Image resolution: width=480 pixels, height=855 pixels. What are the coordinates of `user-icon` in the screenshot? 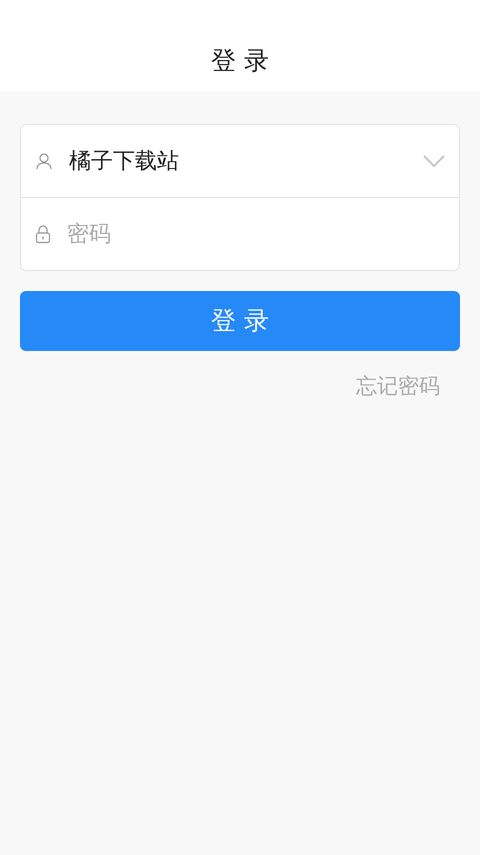 It's located at (44, 161).